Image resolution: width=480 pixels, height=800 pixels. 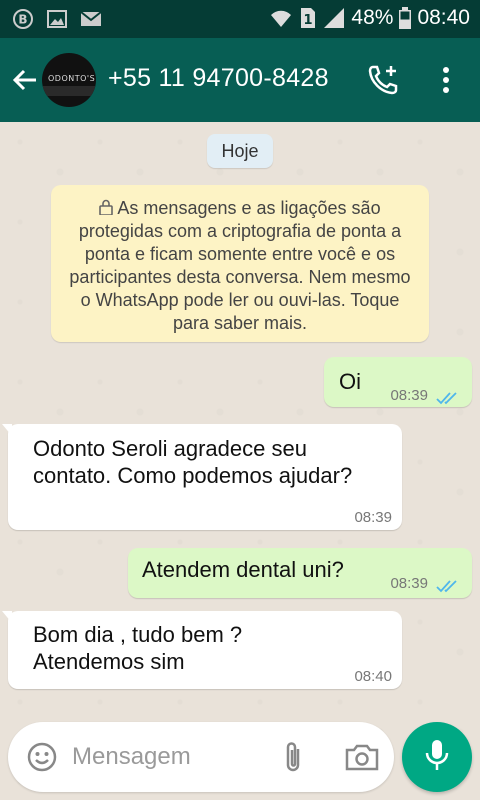 What do you see at coordinates (138, 648) in the screenshot?
I see `message-text: Bom dia , tudo bem ? Atendemos sim` at bounding box center [138, 648].